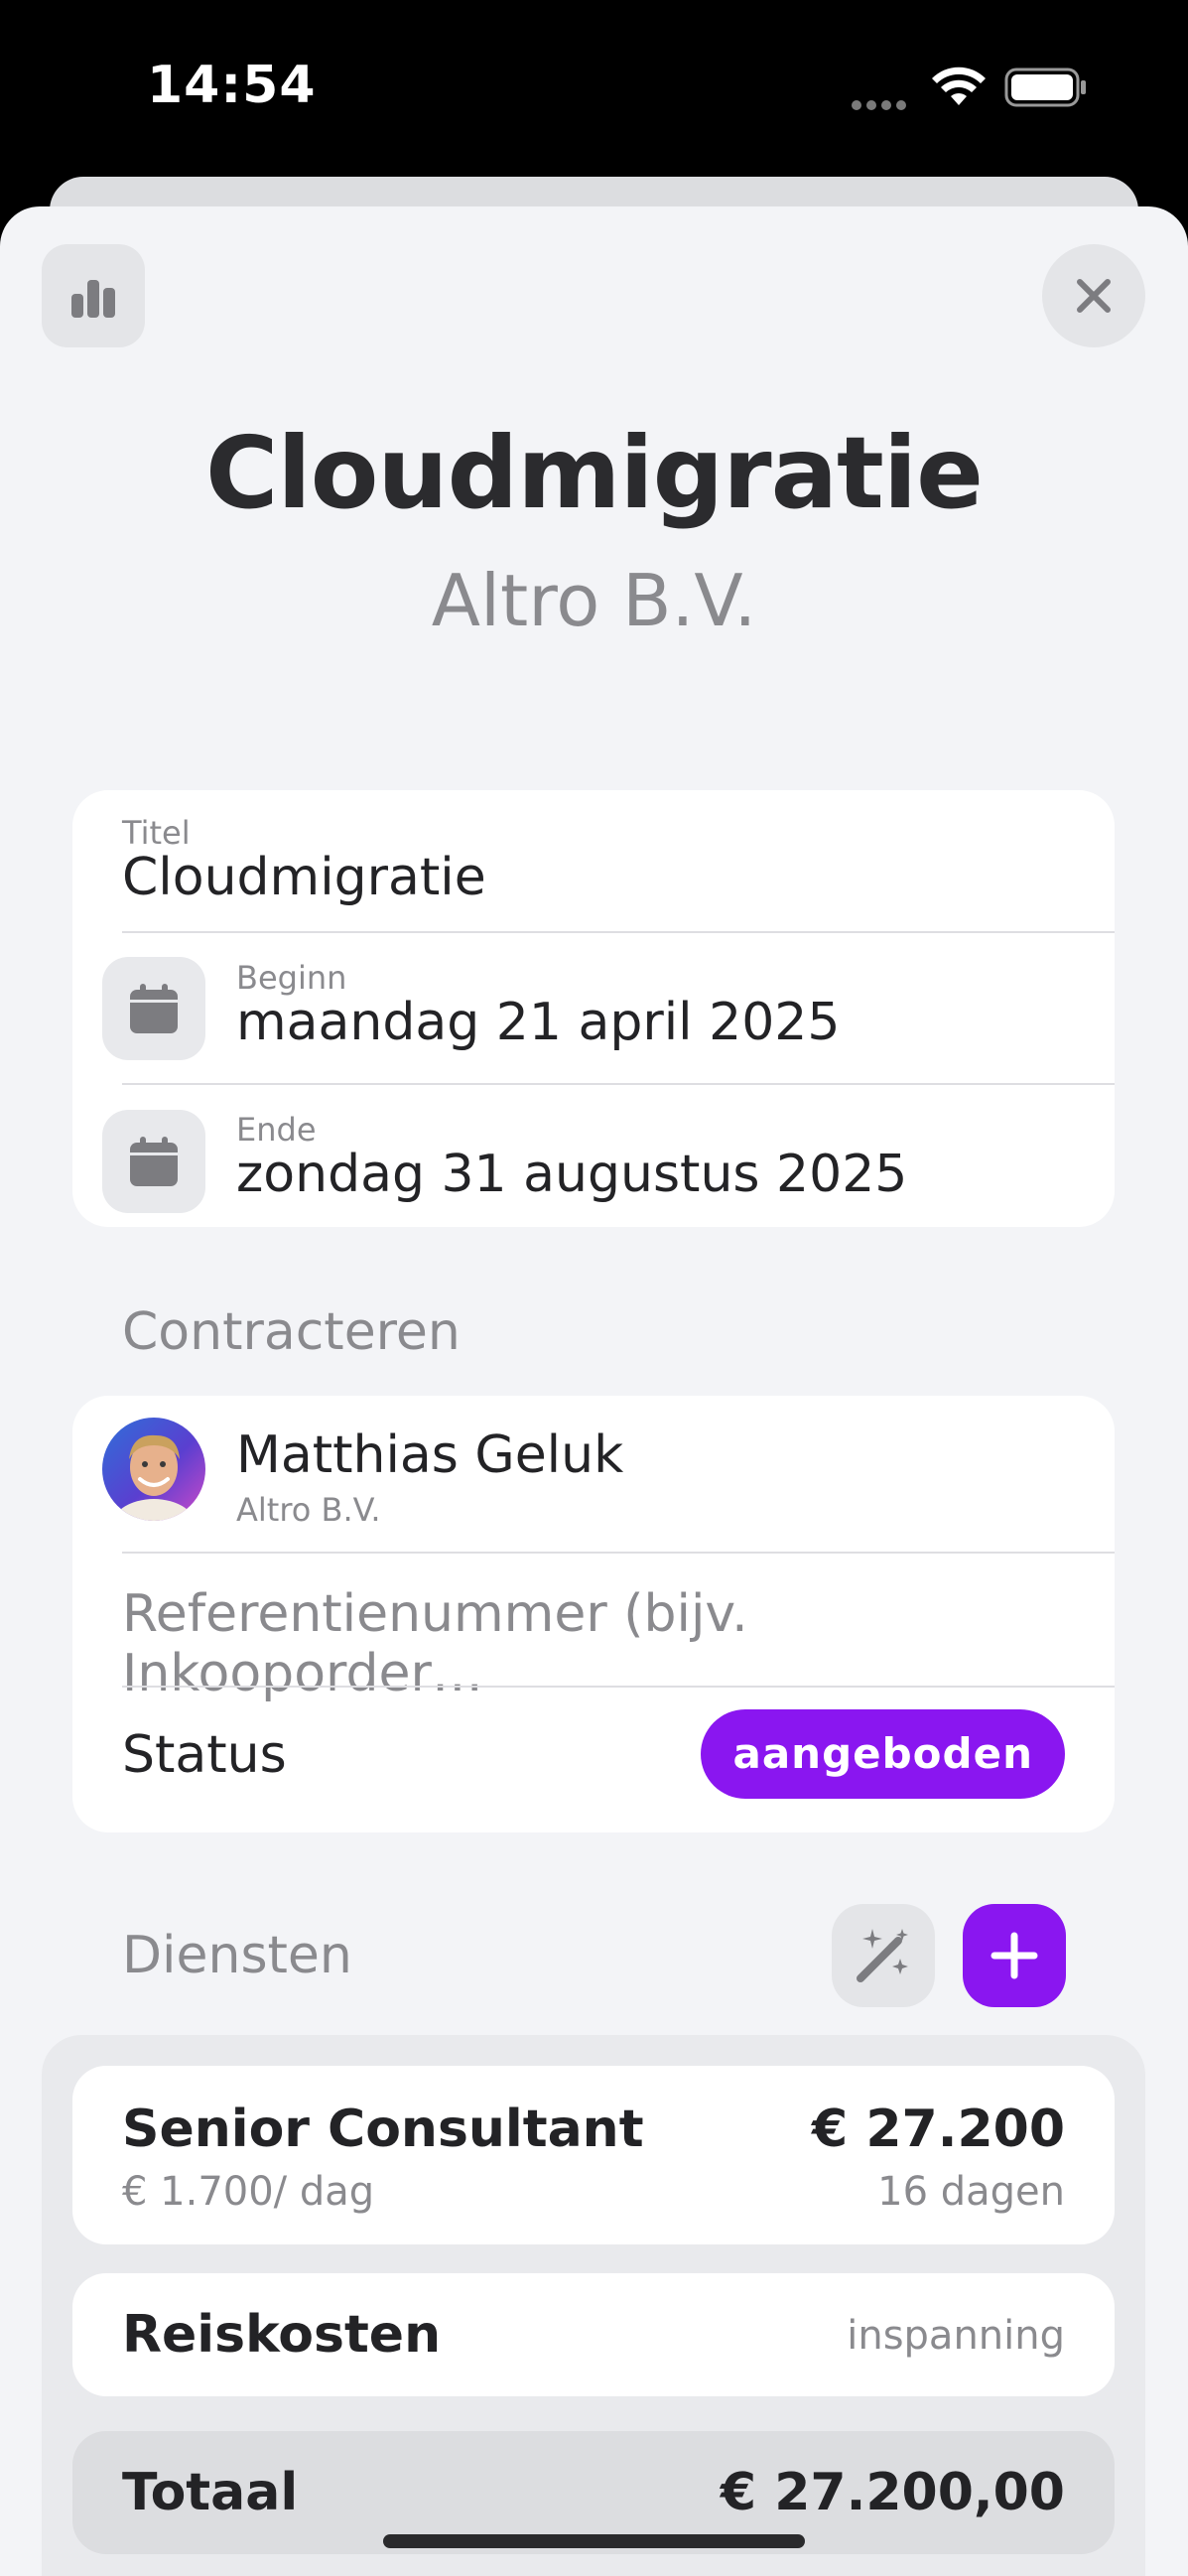 The image size is (1188, 2576). I want to click on title-field-label: Titel, so click(156, 833).